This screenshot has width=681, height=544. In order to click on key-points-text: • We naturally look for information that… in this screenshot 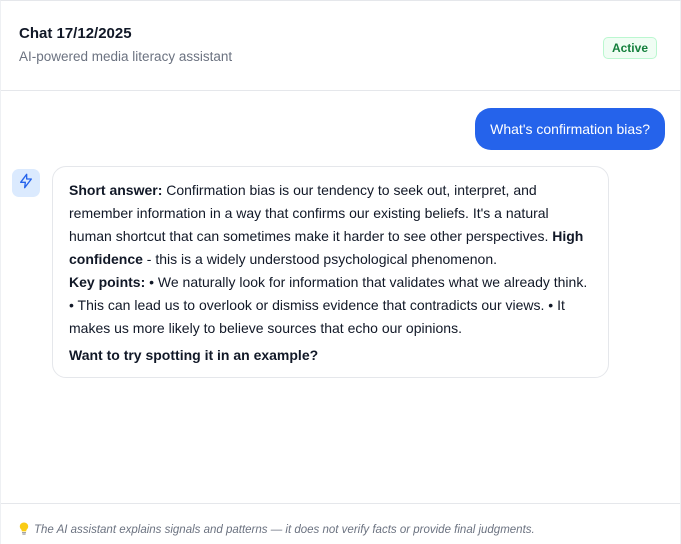, I will do `click(328, 305)`.